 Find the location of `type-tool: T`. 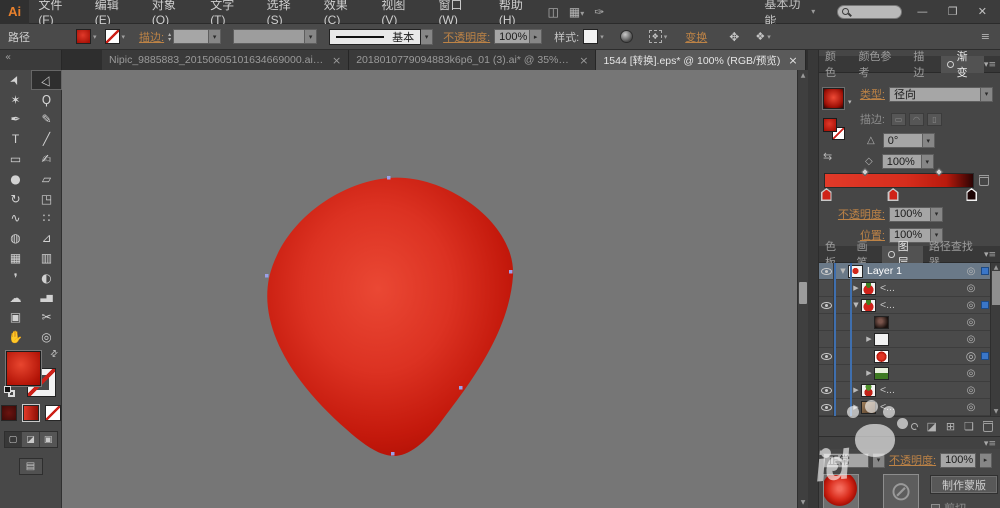

type-tool: T is located at coordinates (15, 139).